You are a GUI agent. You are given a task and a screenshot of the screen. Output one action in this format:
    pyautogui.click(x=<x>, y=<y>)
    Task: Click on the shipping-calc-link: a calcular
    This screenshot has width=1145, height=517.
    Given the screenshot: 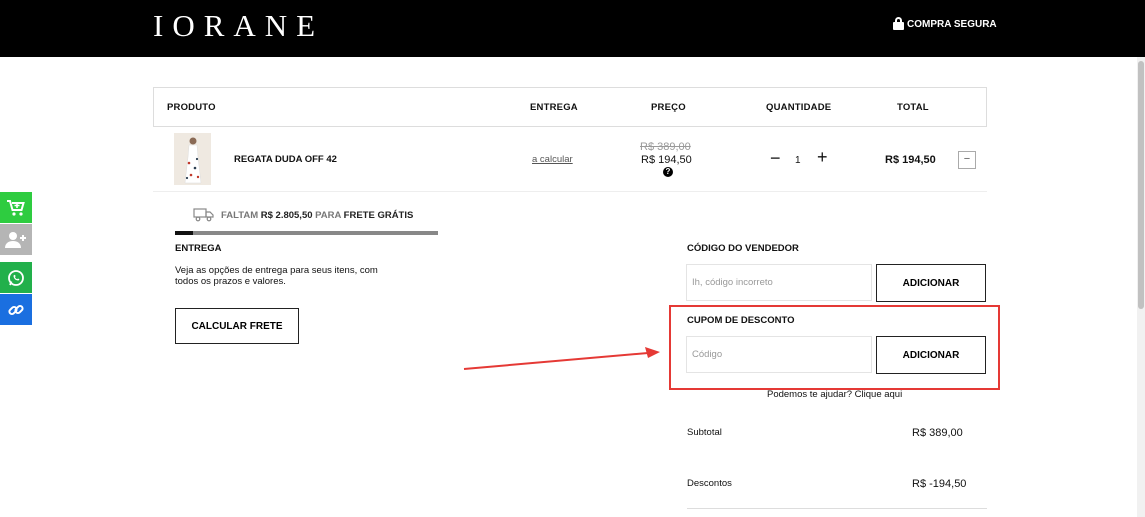 What is the action you would take?
    pyautogui.click(x=552, y=159)
    